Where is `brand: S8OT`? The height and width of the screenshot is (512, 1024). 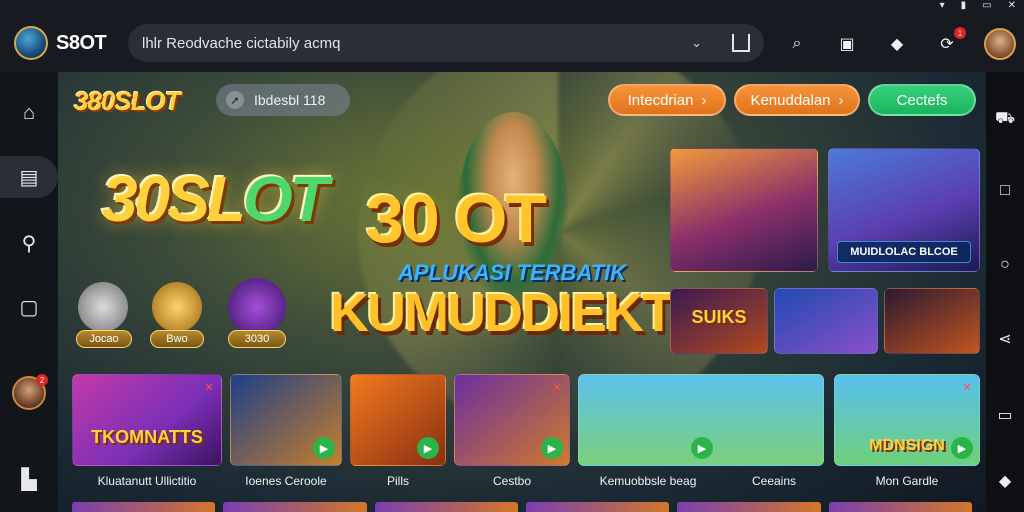 brand: S8OT is located at coordinates (60, 43).